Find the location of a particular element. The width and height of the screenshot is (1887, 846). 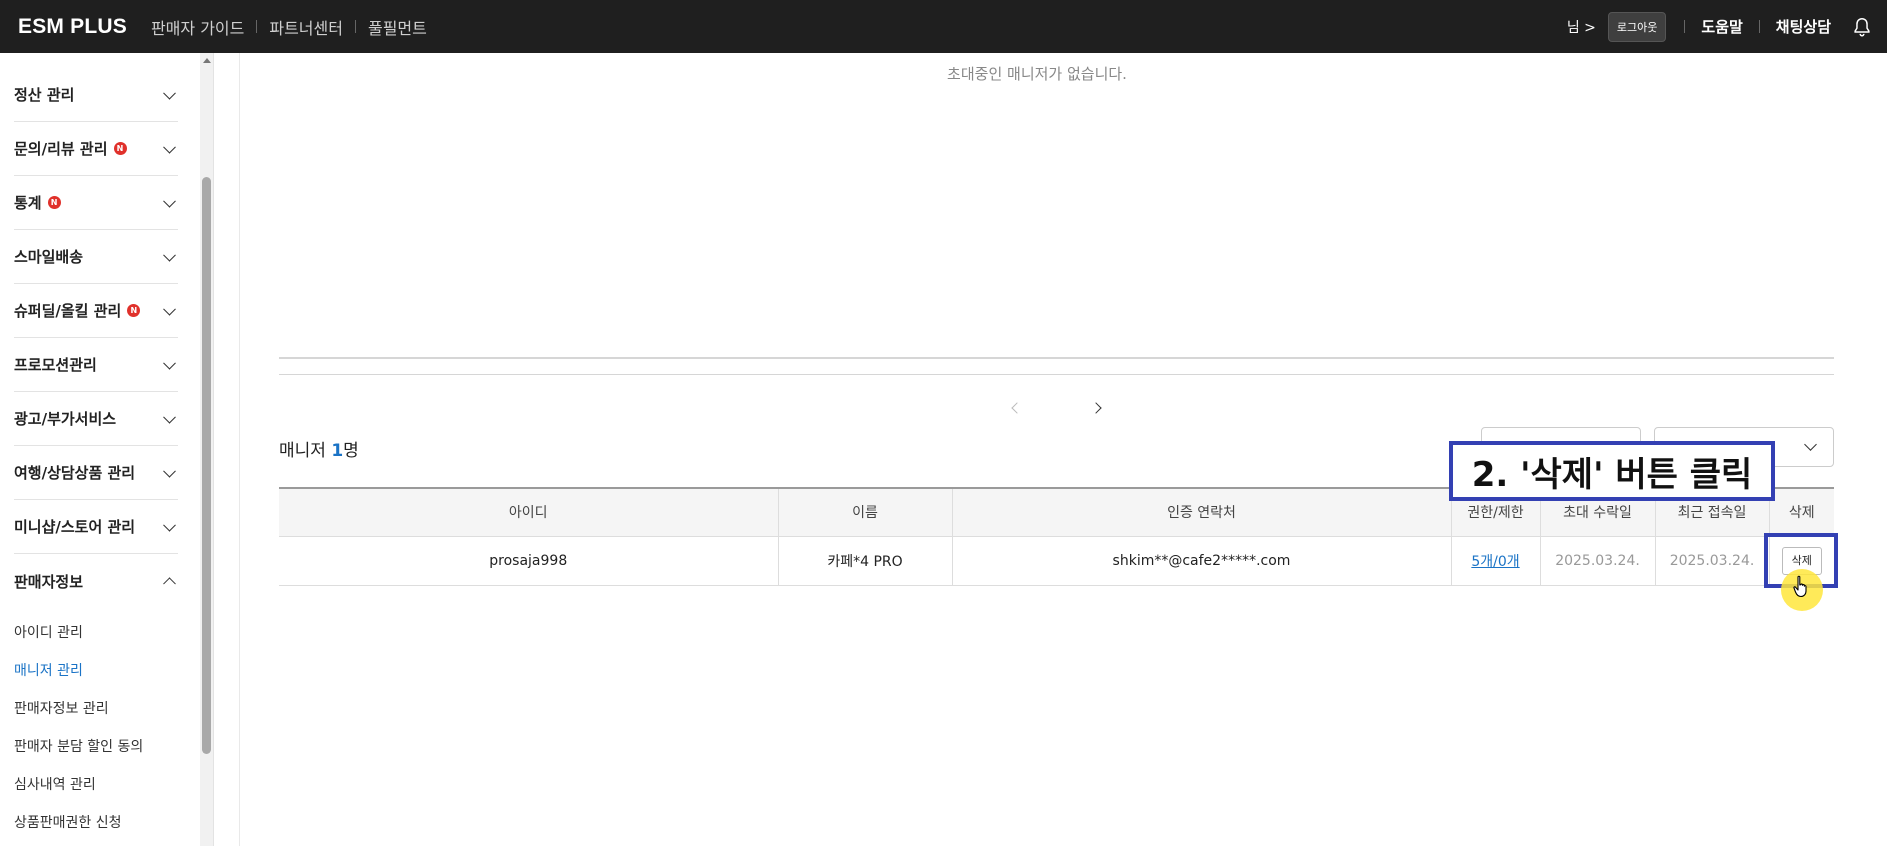

sidebar-item-superdeal: 슈퍼딜/올킬 관리 N is located at coordinates (96, 311).